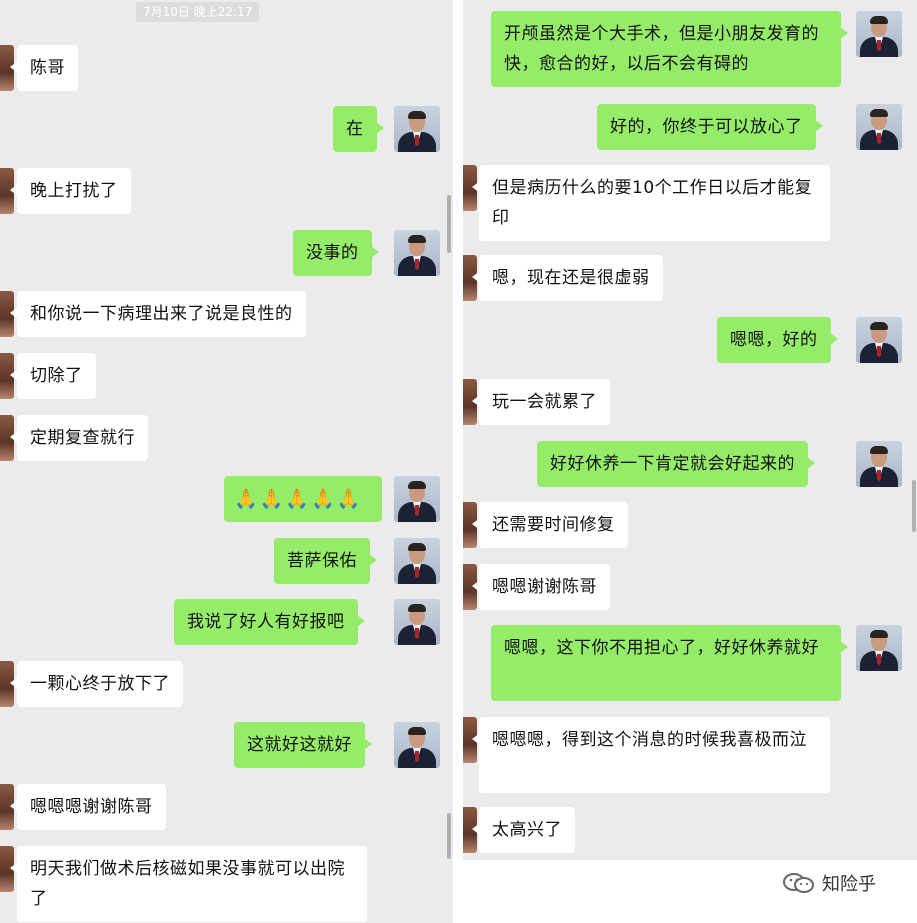 The height and width of the screenshot is (923, 917). Describe the element at coordinates (303, 745) in the screenshot. I see `sent-message: 这就好这就好` at that location.